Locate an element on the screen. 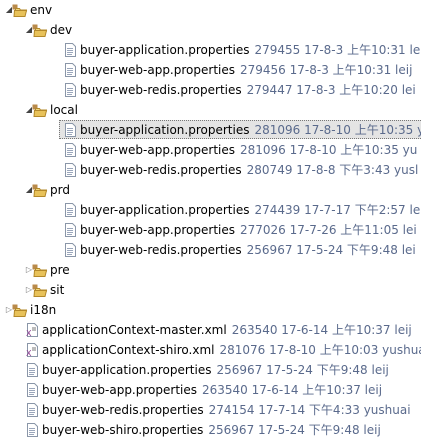 This screenshot has width=421, height=441. tree-folder-pre: ▷ pre is located at coordinates (210, 270).